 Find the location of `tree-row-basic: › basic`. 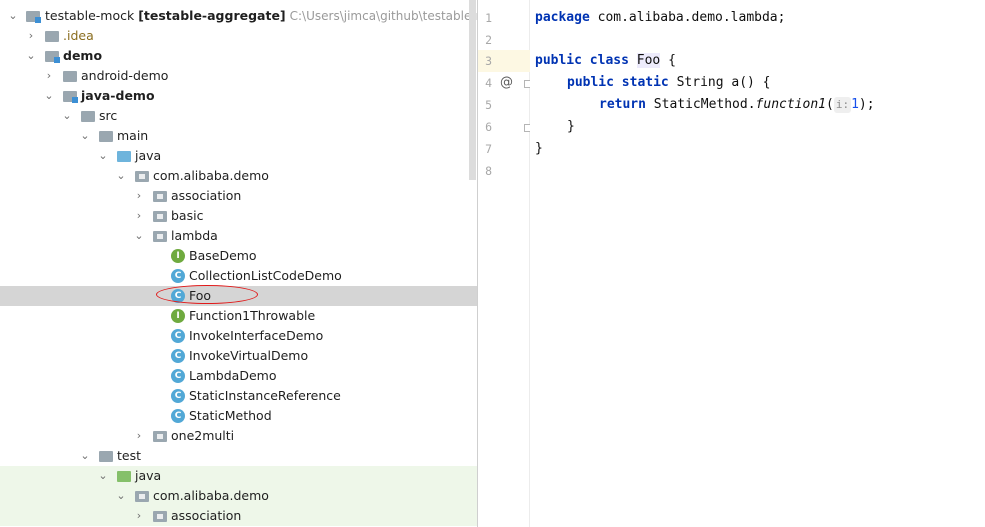

tree-row-basic: › basic is located at coordinates (238, 216).